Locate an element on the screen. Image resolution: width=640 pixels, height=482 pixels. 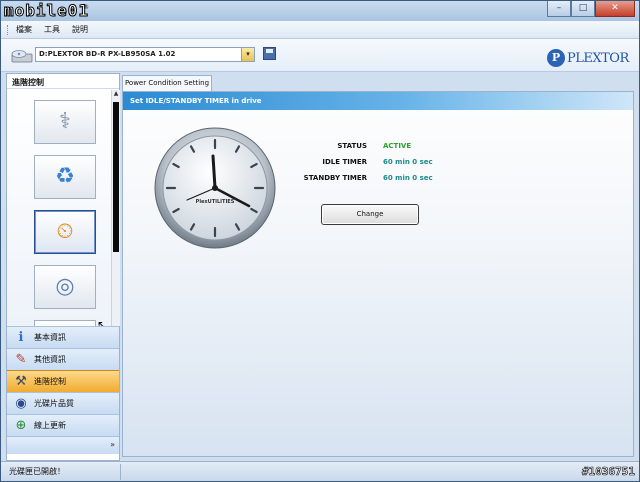
close-button: ✕ is located at coordinates (615, 9).